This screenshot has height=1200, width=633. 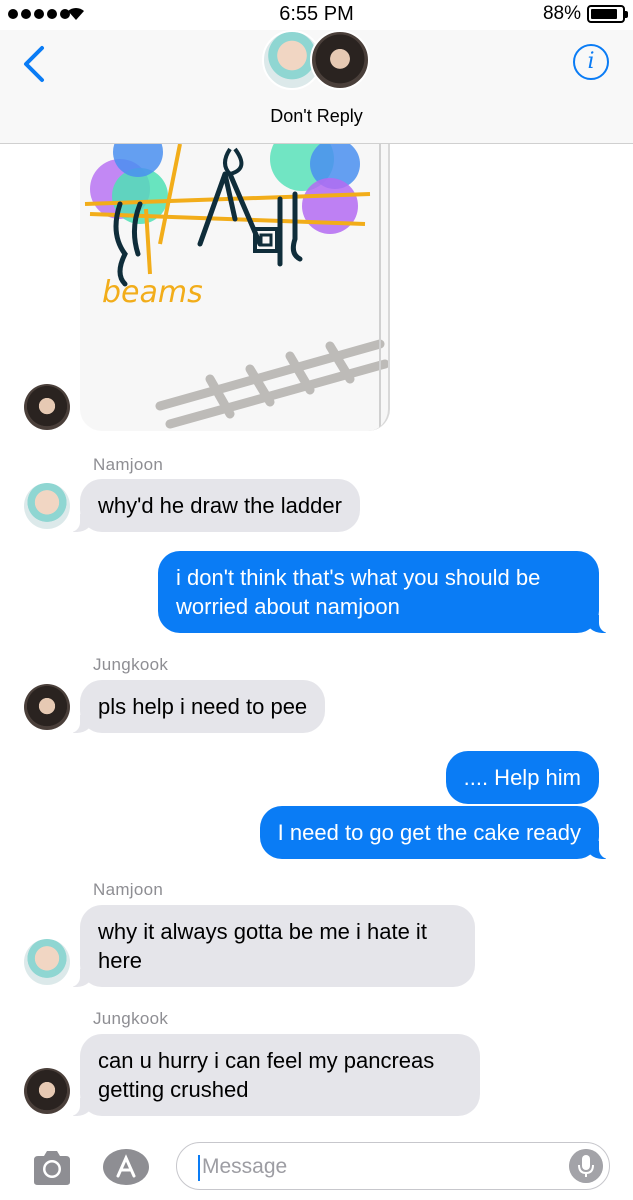 I want to click on group-name: Don't Reply, so click(x=316, y=116).